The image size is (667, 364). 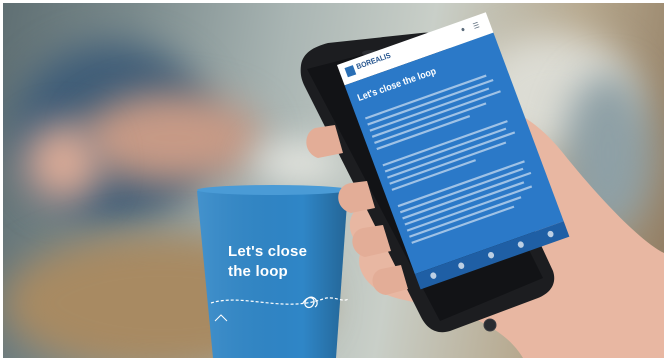 I want to click on share-icon: ●, so click(x=463, y=30).